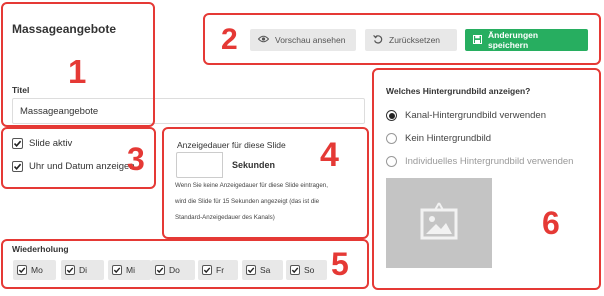 This screenshot has width=604, height=296. What do you see at coordinates (340, 264) in the screenshot?
I see `annotation-number-5: 5` at bounding box center [340, 264].